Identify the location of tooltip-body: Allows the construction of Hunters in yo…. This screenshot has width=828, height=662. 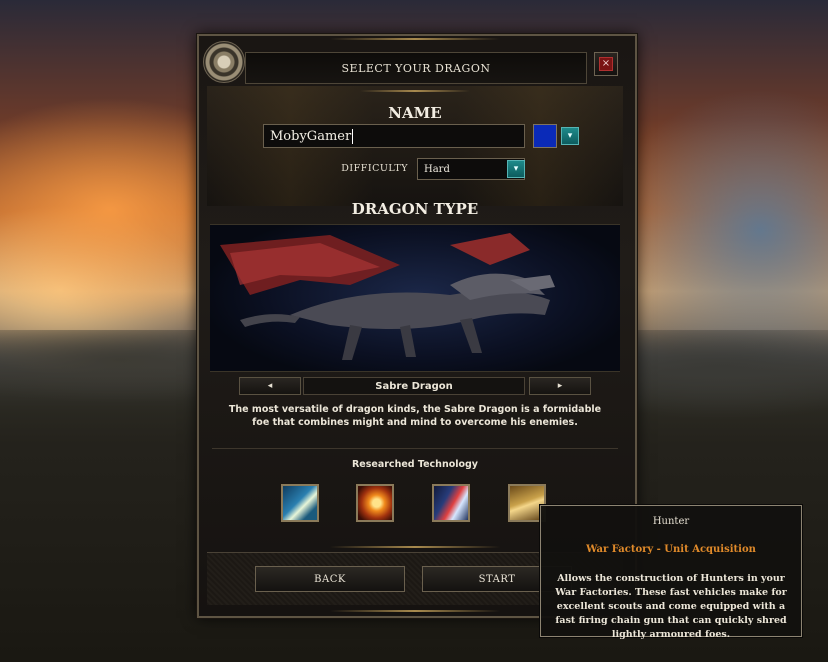
(671, 606).